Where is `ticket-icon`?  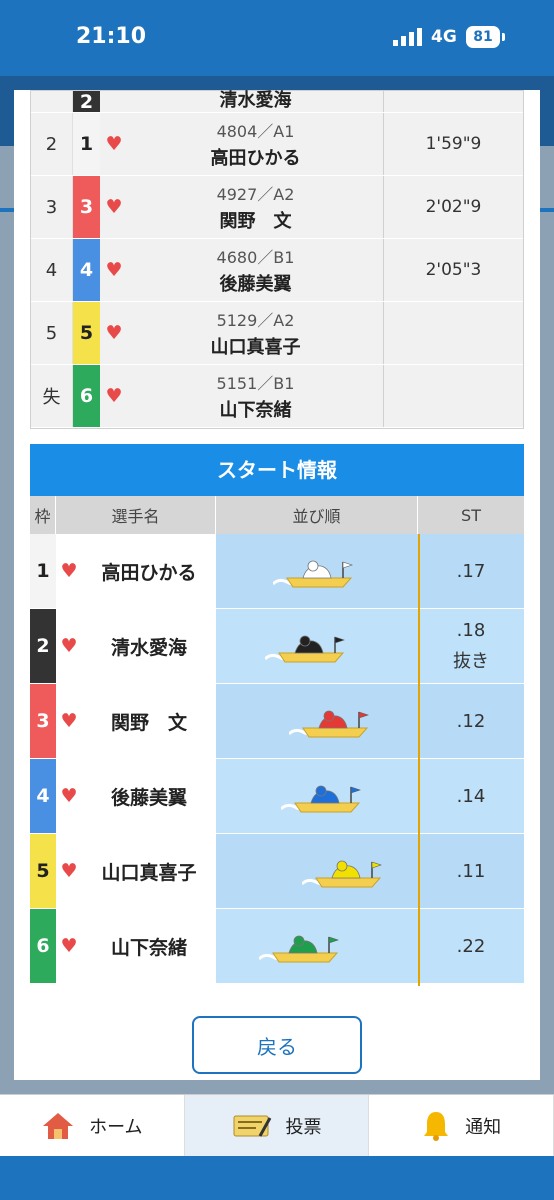 ticket-icon is located at coordinates (252, 1126).